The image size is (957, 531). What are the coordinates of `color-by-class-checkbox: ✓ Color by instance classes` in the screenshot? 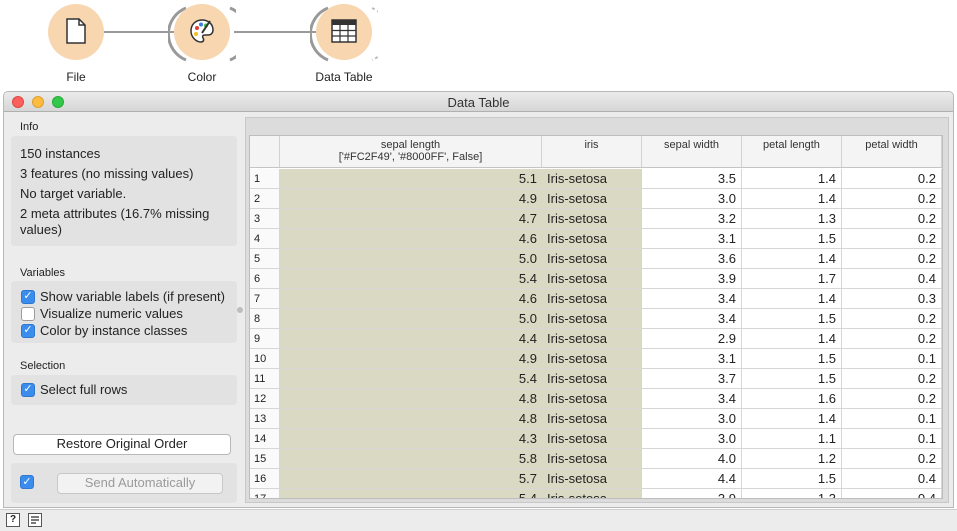 It's located at (104, 330).